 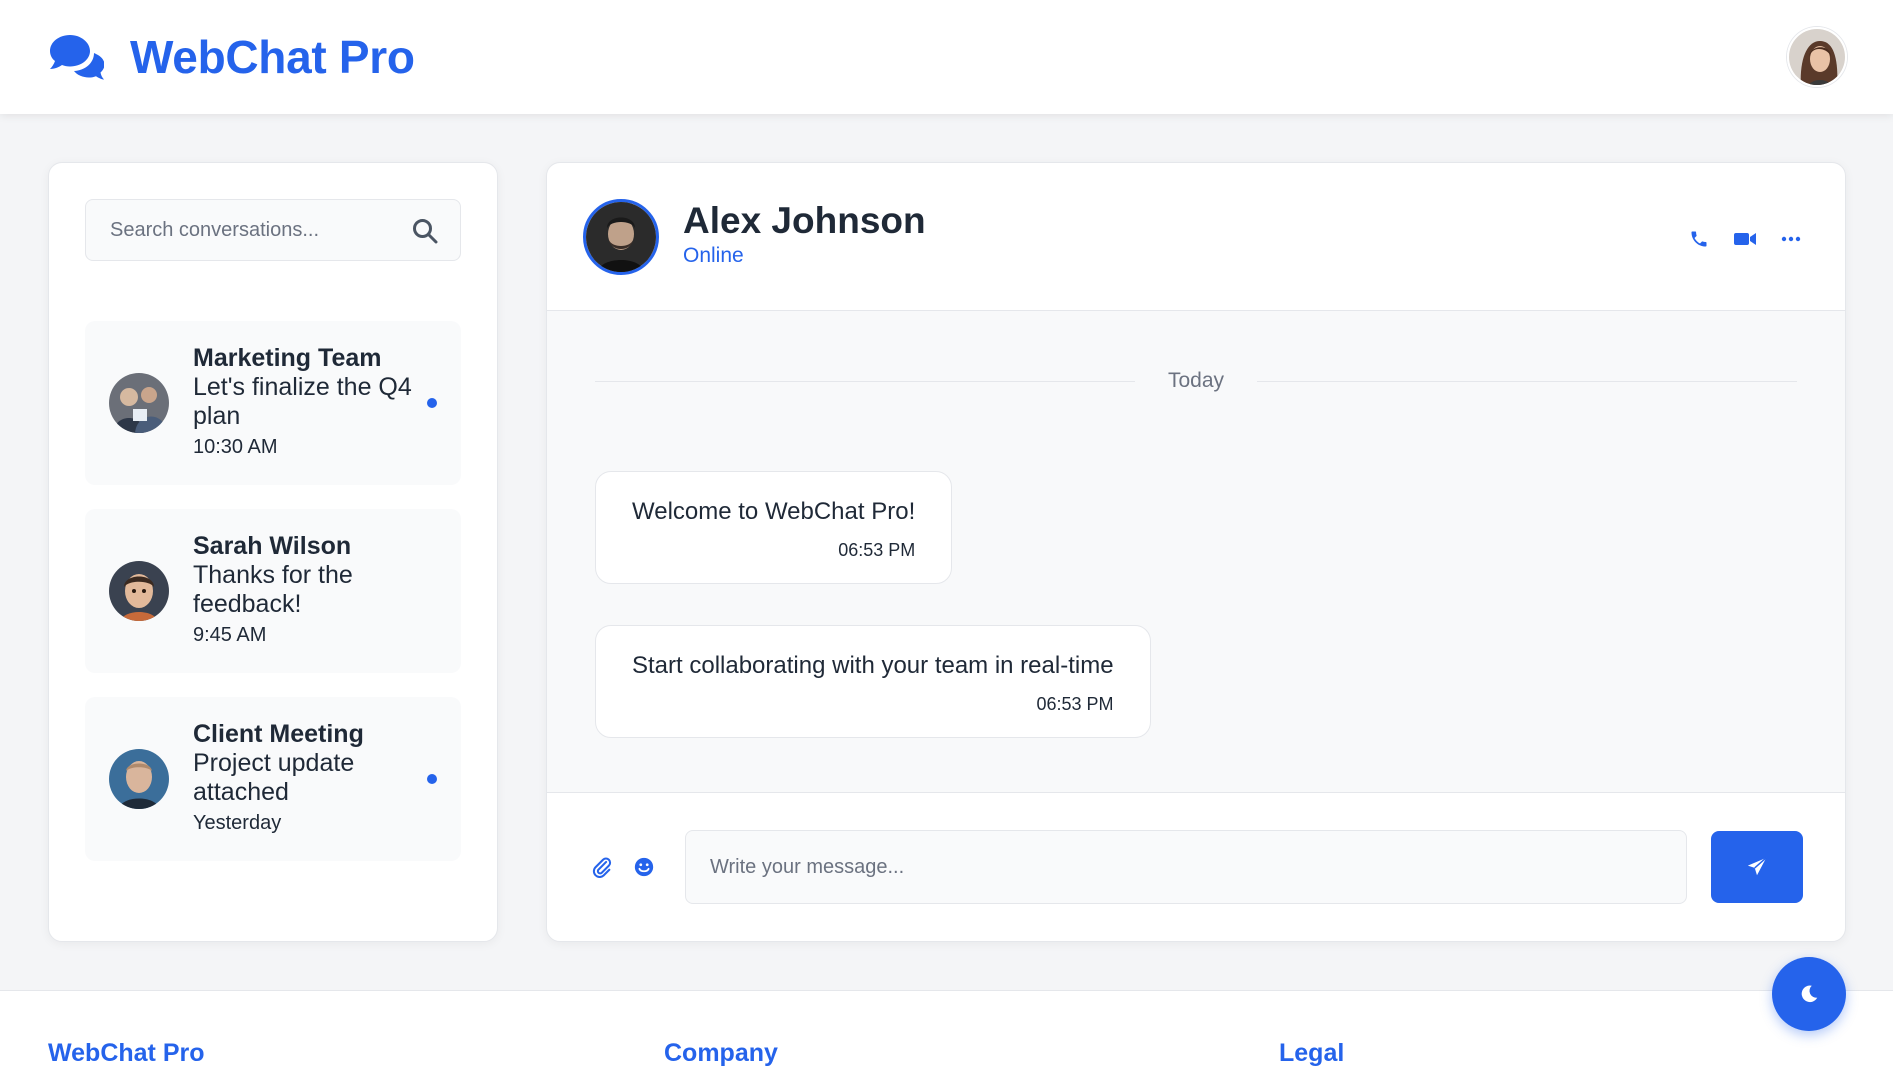 I want to click on message-bubble: Welcome to WebChat Pro! 06:53 PM, so click(x=774, y=527).